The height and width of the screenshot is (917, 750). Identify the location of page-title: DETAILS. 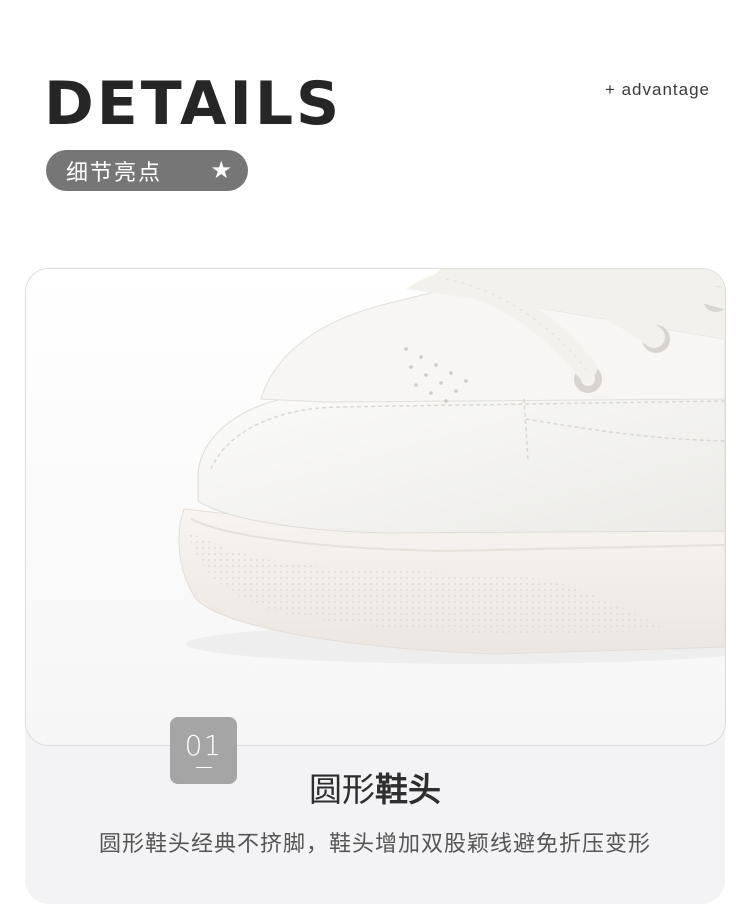
(193, 104).